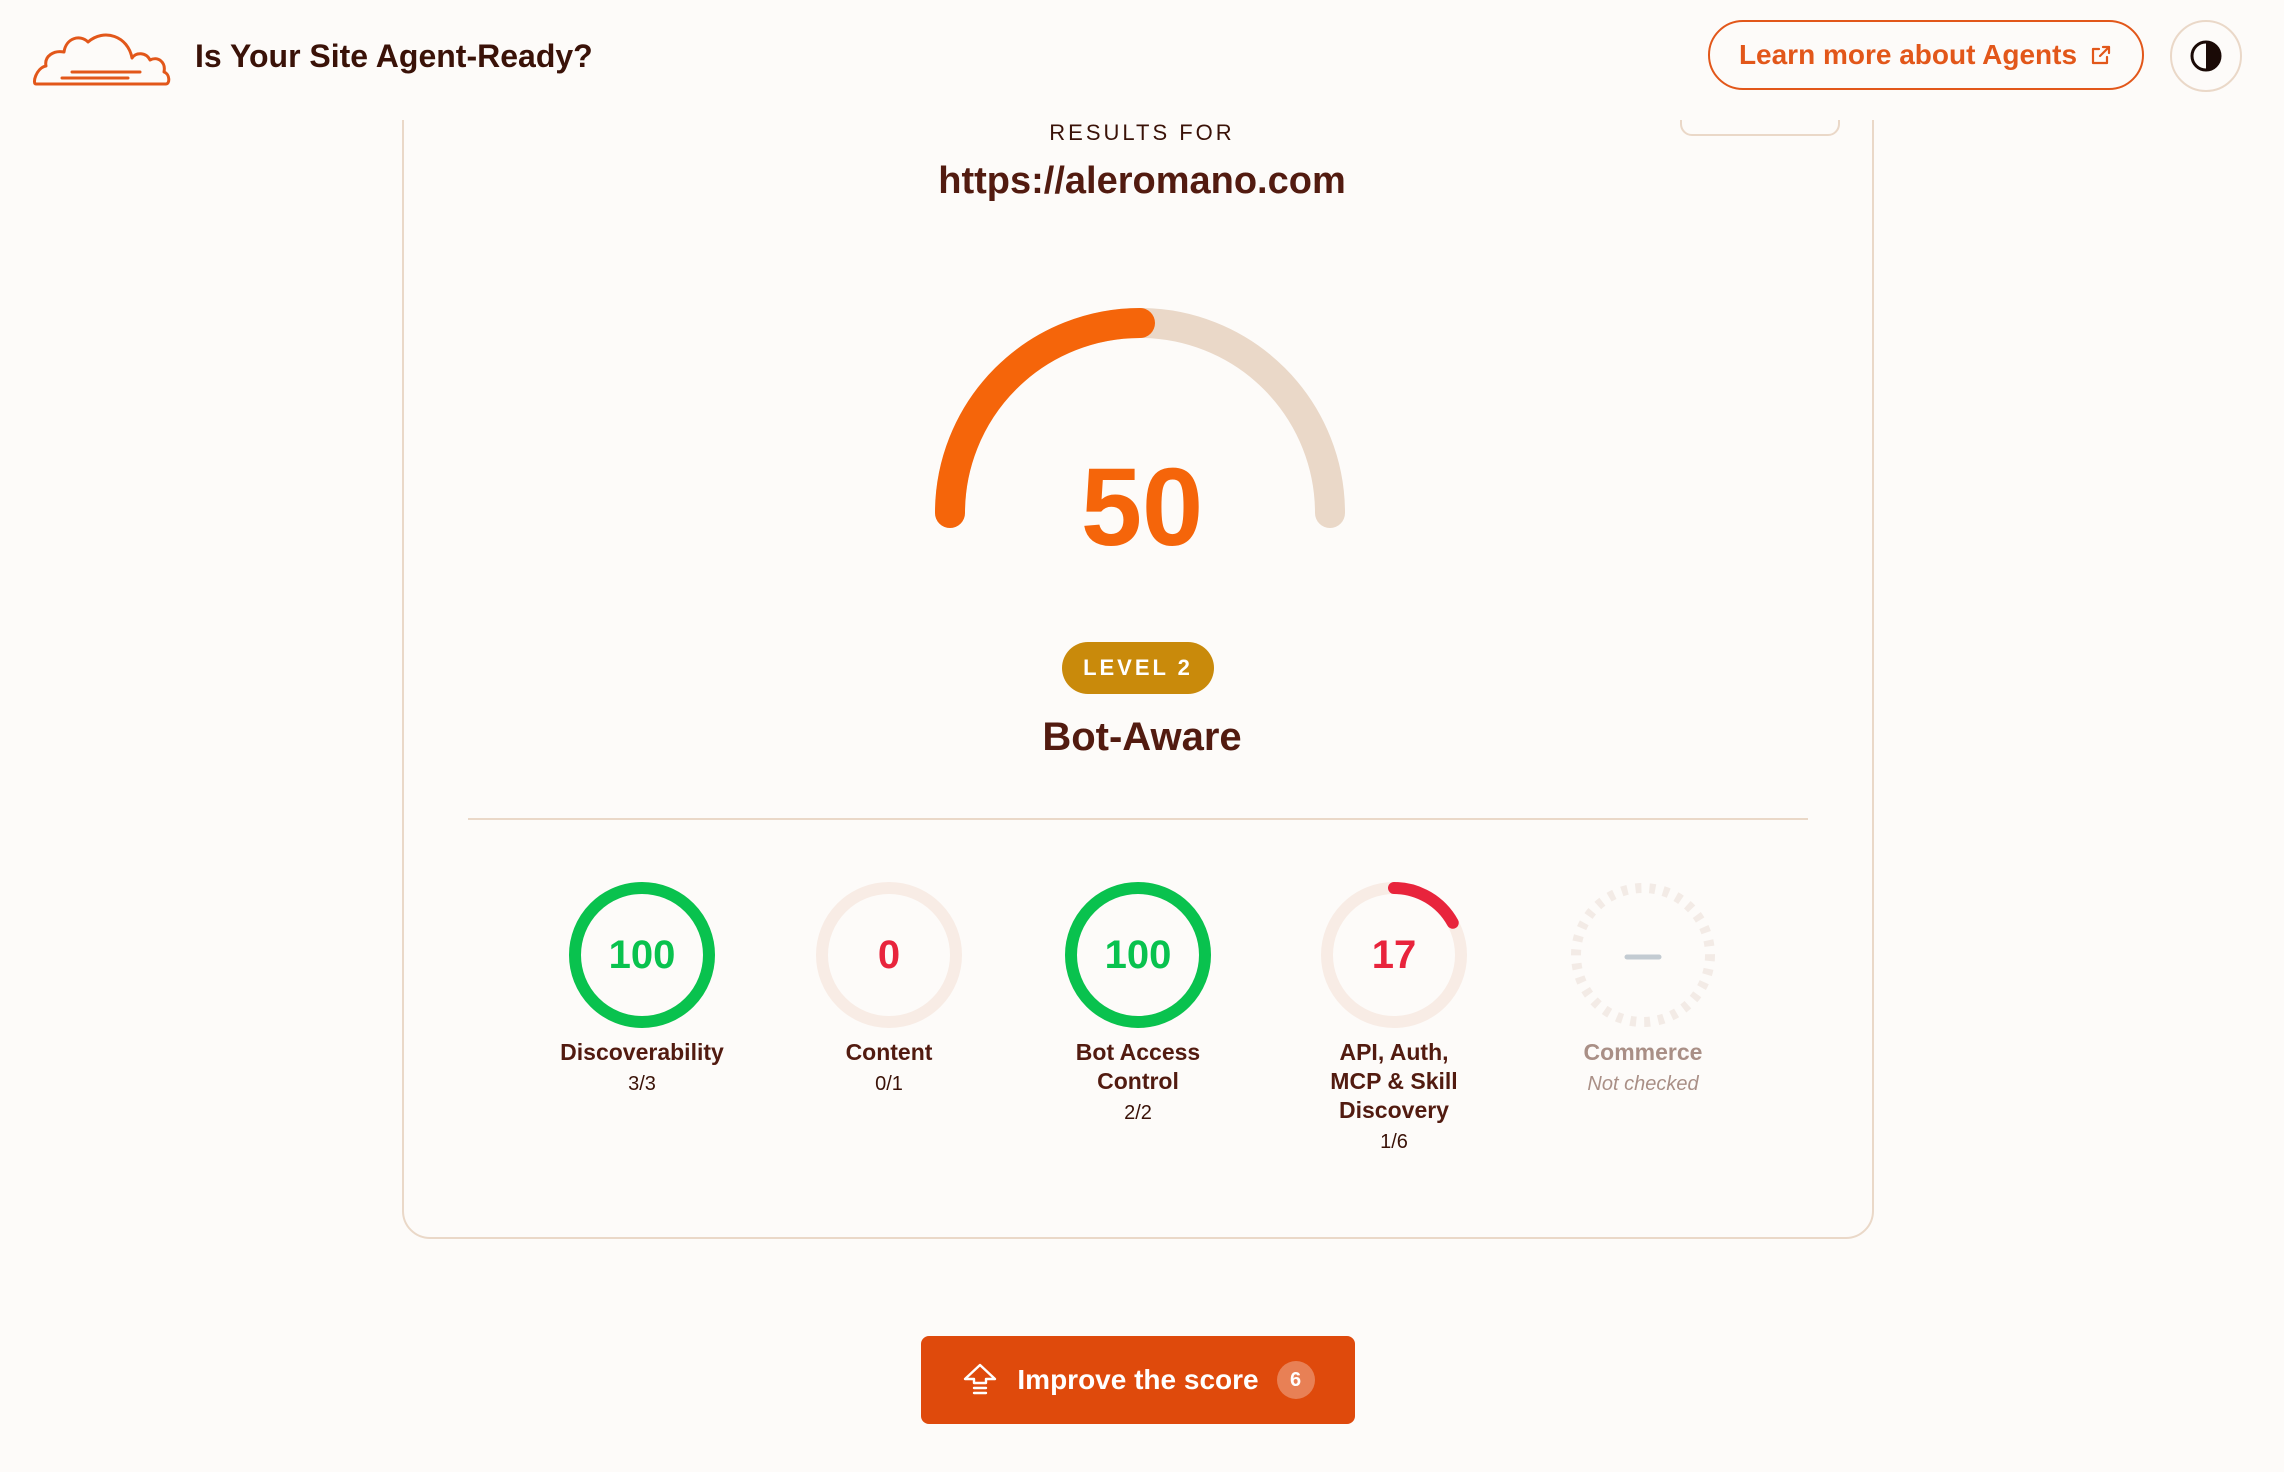  I want to click on improve-score-label: Improve the score, so click(1138, 1379).